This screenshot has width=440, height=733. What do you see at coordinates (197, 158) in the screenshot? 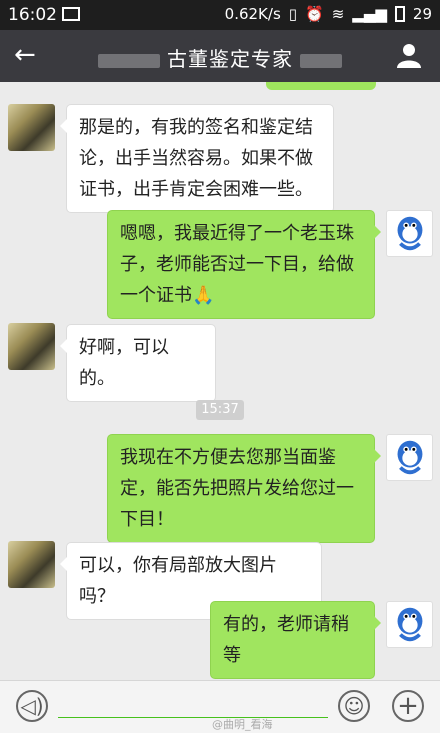
I see `incoming-message: 那是的，有我的签名和鉴定结论，出手当然容易。如果不做证书，出手肯定会困难一些。` at bounding box center [197, 158].